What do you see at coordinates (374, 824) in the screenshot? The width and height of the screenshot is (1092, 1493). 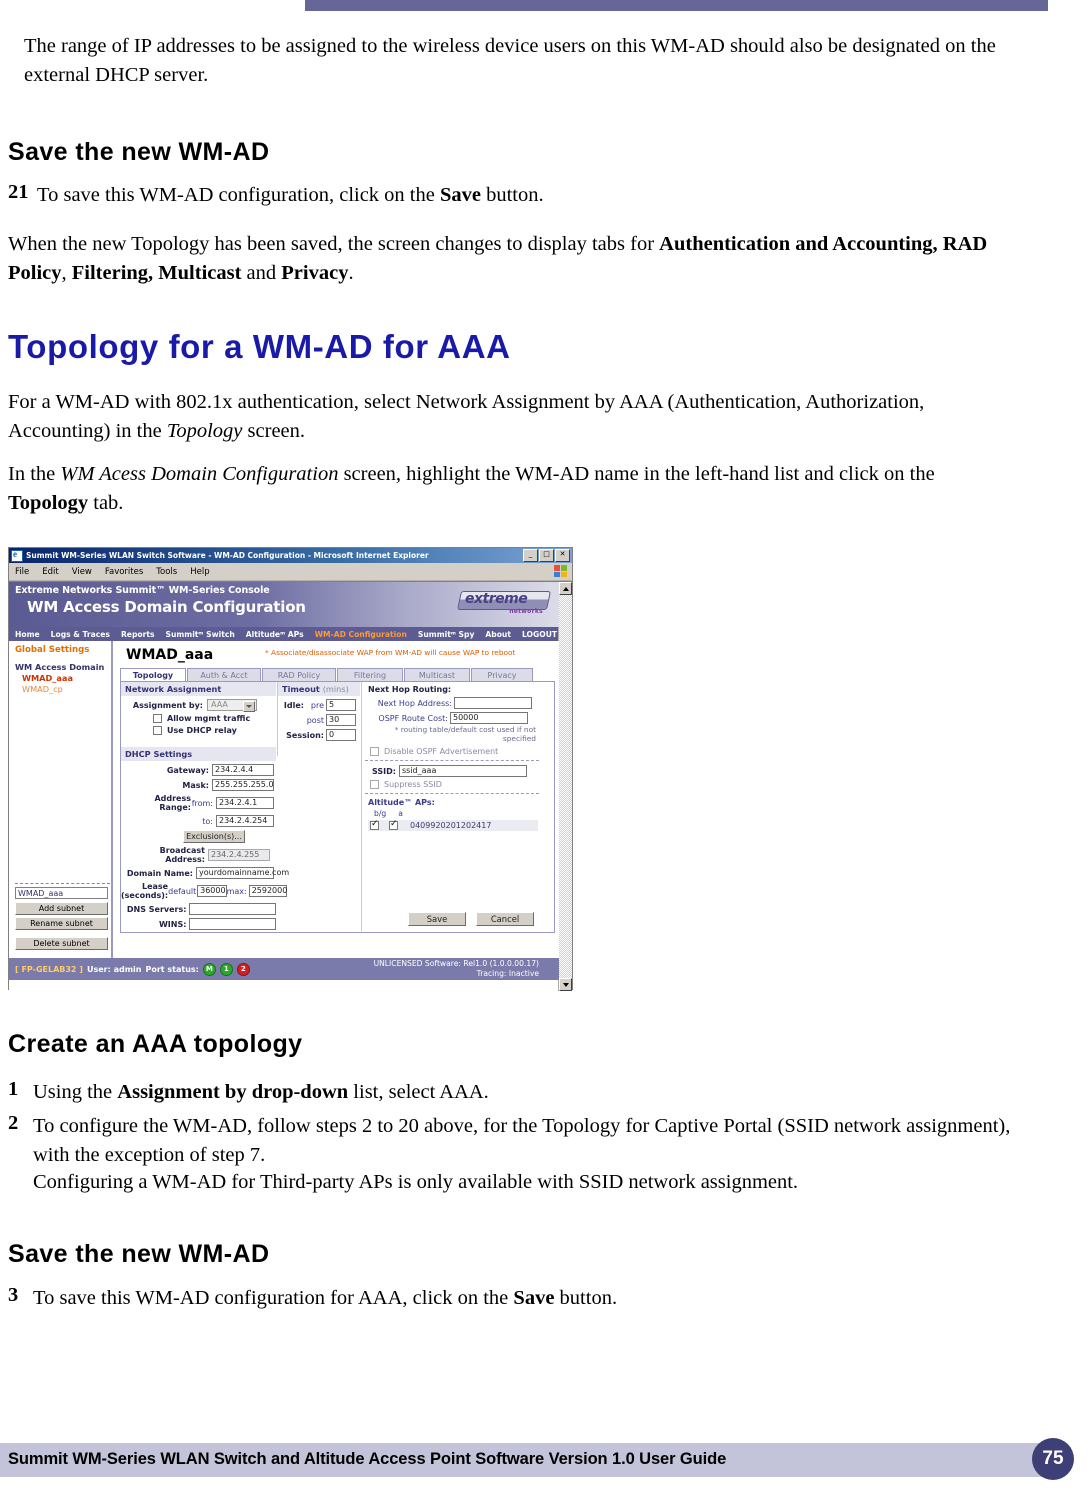 I see `ap-bg-checkbox` at bounding box center [374, 824].